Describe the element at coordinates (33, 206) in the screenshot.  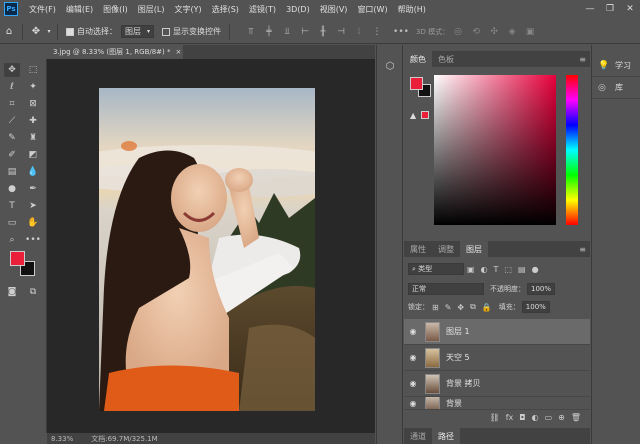
I see `path-selection-tool-icon: ➤` at that location.